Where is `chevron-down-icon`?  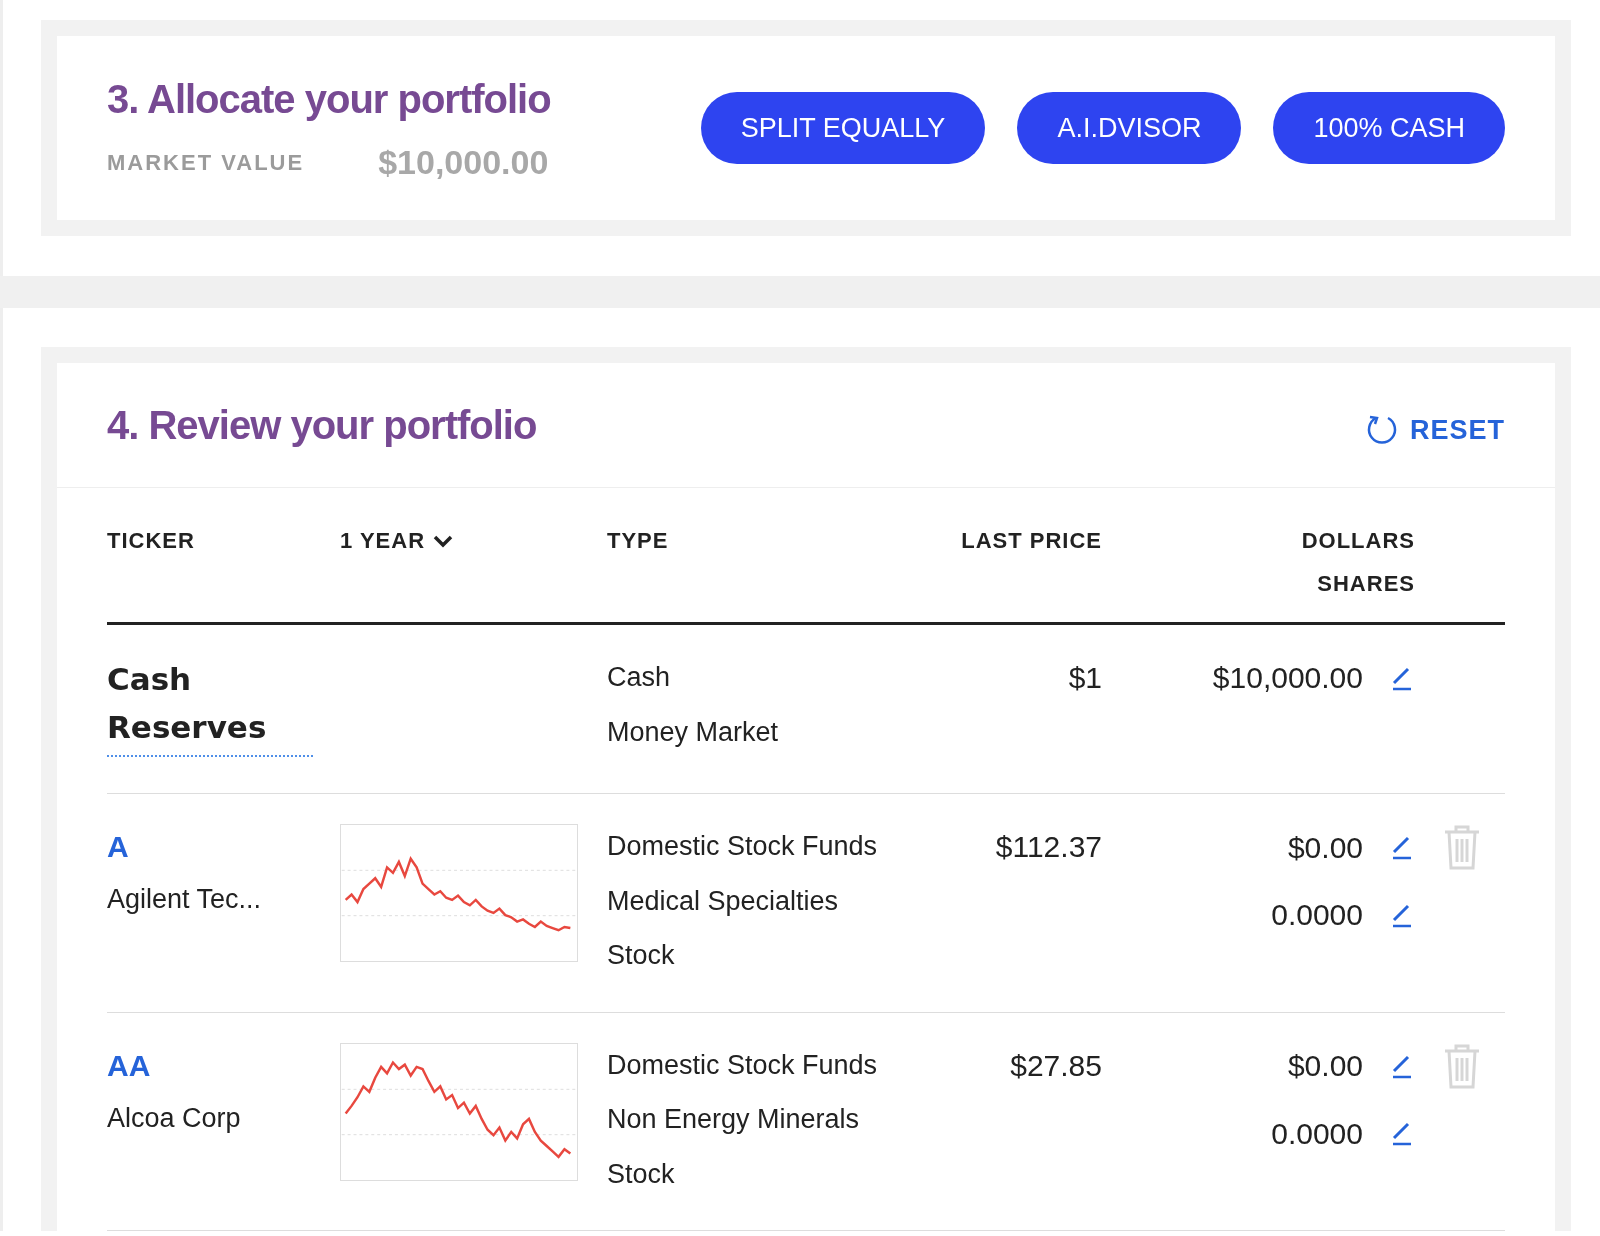 chevron-down-icon is located at coordinates (443, 540).